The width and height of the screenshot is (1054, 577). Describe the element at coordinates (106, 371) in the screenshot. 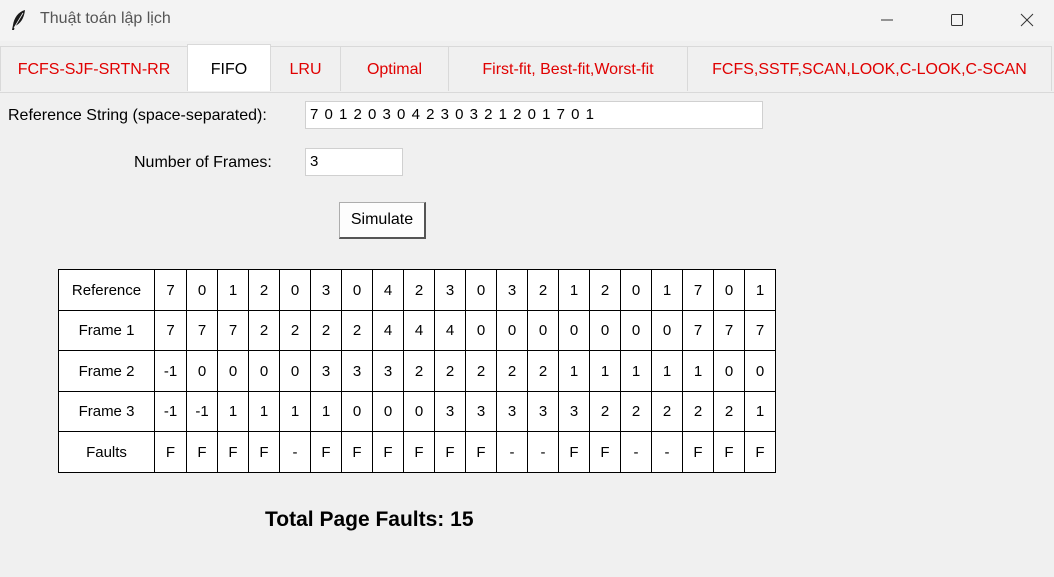

I see `row-label-frame-2: Frame 2` at that location.